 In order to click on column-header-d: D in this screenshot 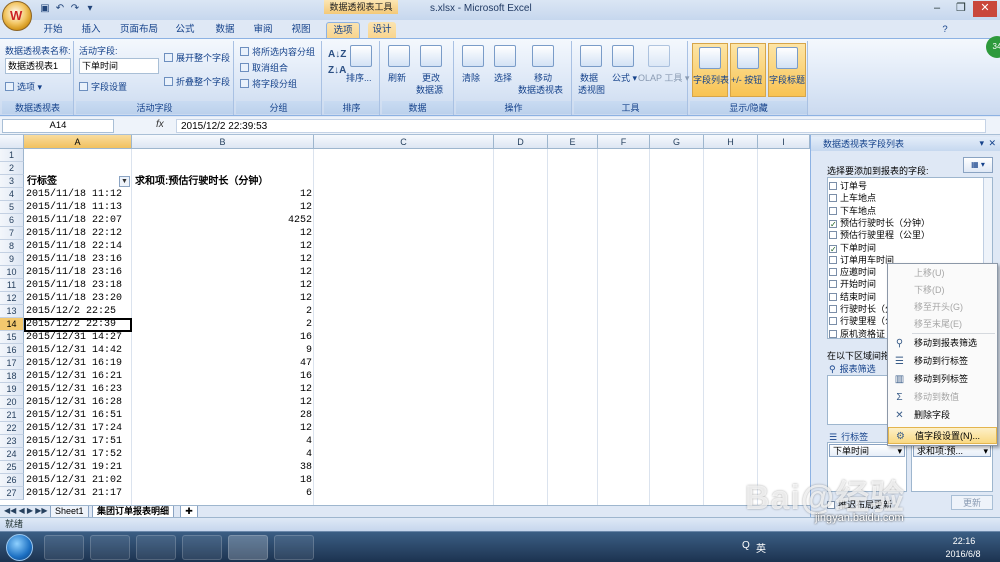, I will do `click(521, 142)`.